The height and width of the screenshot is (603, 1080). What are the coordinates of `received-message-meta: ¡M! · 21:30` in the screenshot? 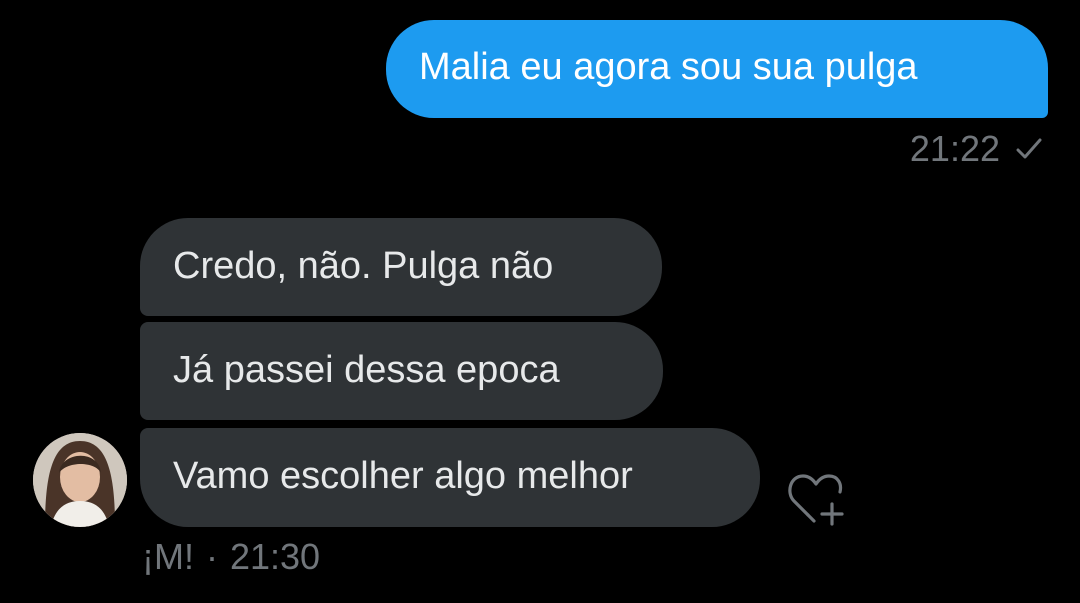 It's located at (231, 557).